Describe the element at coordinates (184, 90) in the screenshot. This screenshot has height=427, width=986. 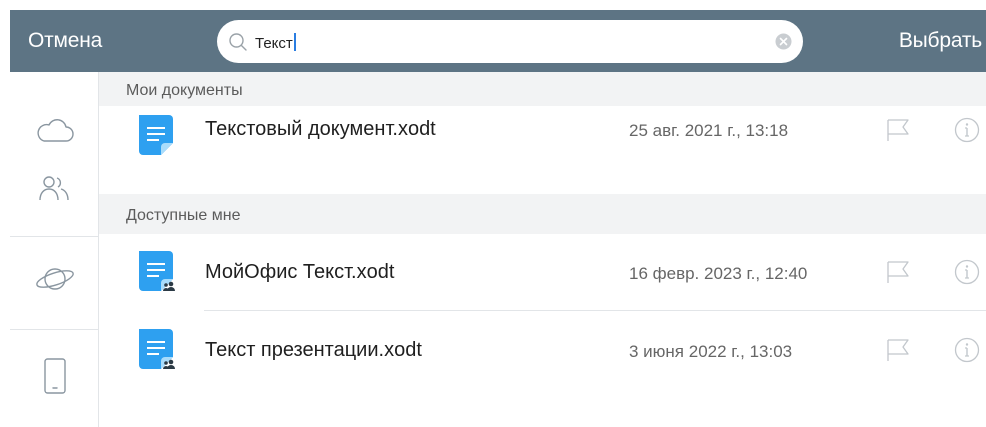
I see `section-title: Мои документы` at that location.